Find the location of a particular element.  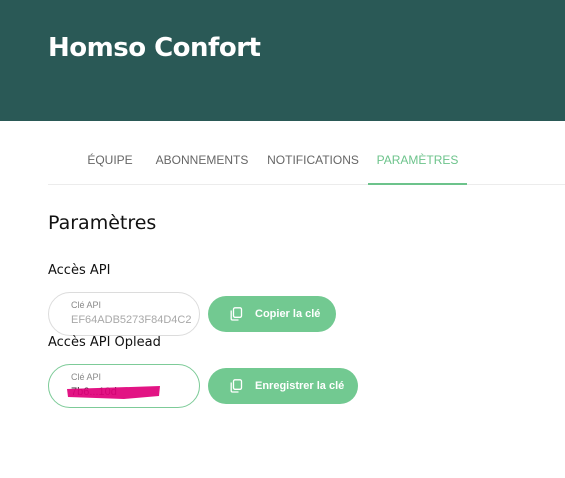

copy-key-label: Copier la clé is located at coordinates (288, 314).